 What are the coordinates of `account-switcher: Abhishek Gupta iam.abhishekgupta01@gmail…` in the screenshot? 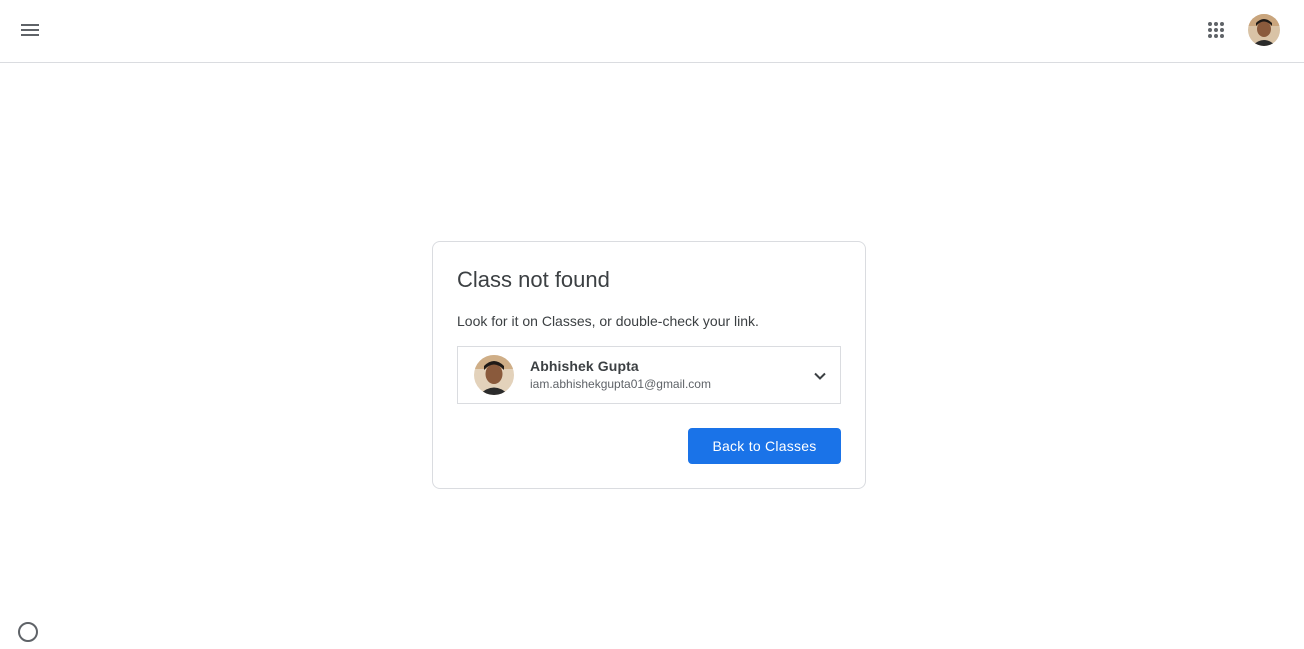 It's located at (649, 375).